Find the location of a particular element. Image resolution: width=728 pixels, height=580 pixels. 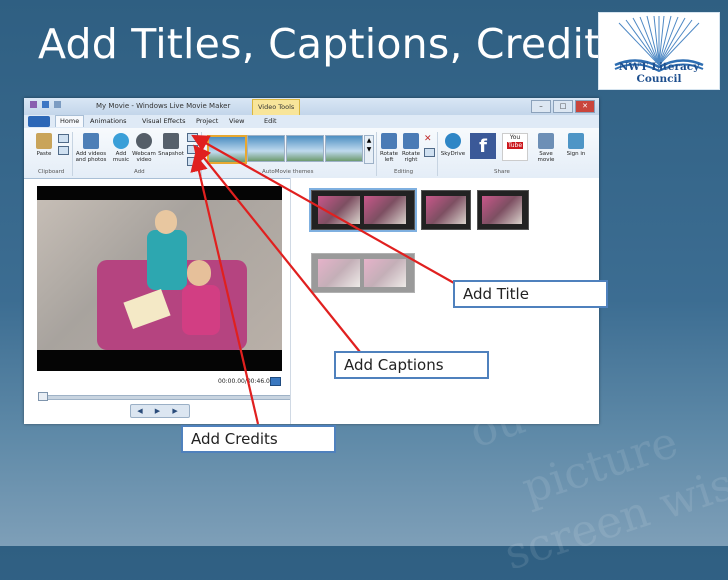

music-note-icon is located at coordinates (121, 141).